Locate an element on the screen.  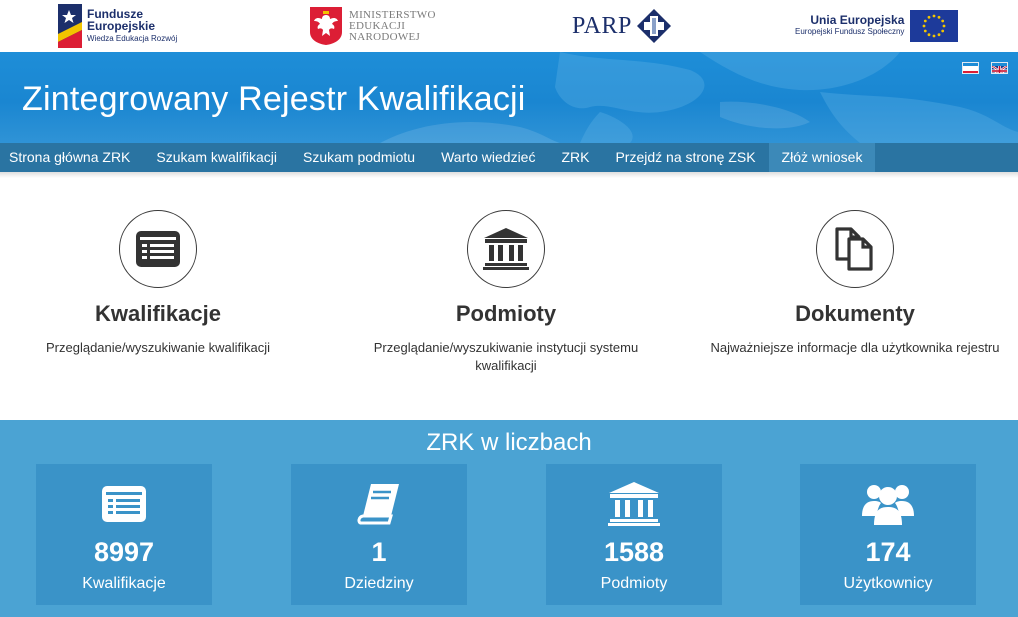
site-title: Zintegrowany Rejestr Kwalifikacji is located at coordinates (274, 99).